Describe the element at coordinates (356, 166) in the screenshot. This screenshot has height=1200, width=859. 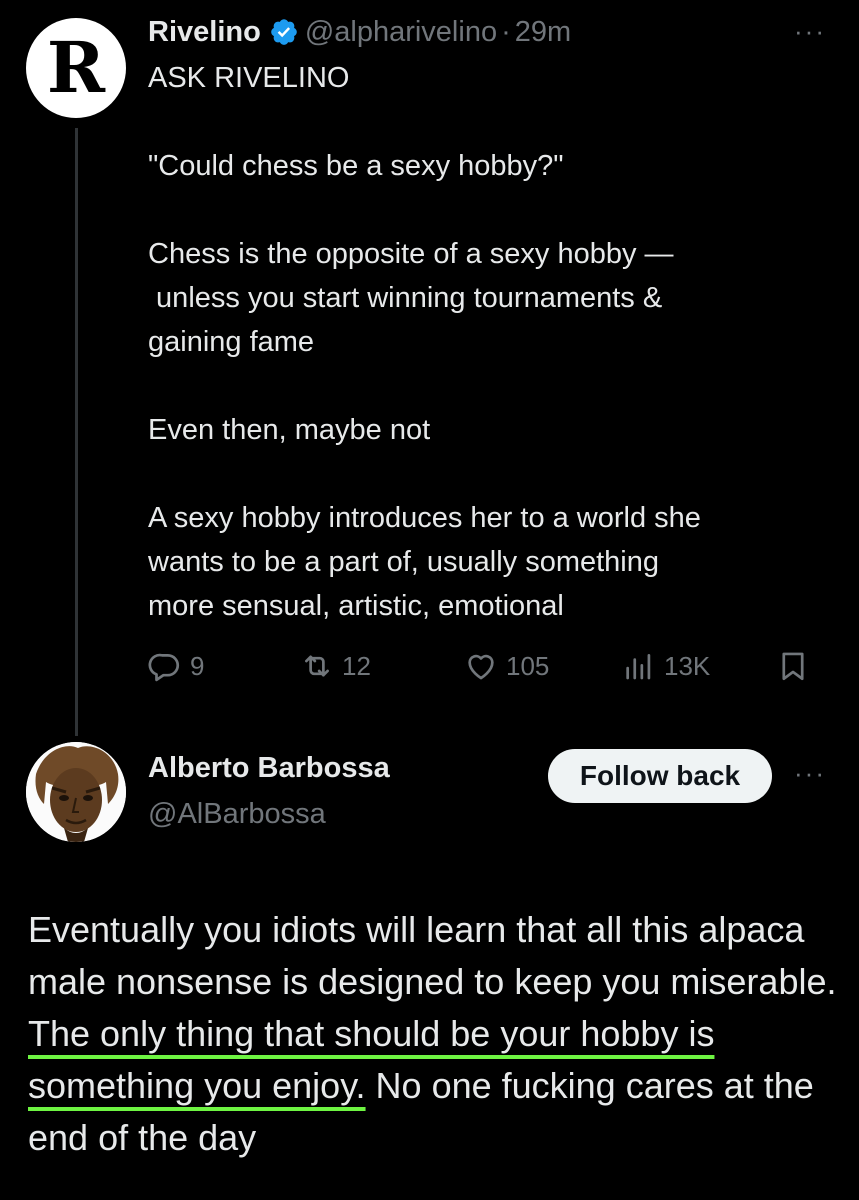
I see `tweet-line: "Could chess be a sexy hobby?"` at that location.